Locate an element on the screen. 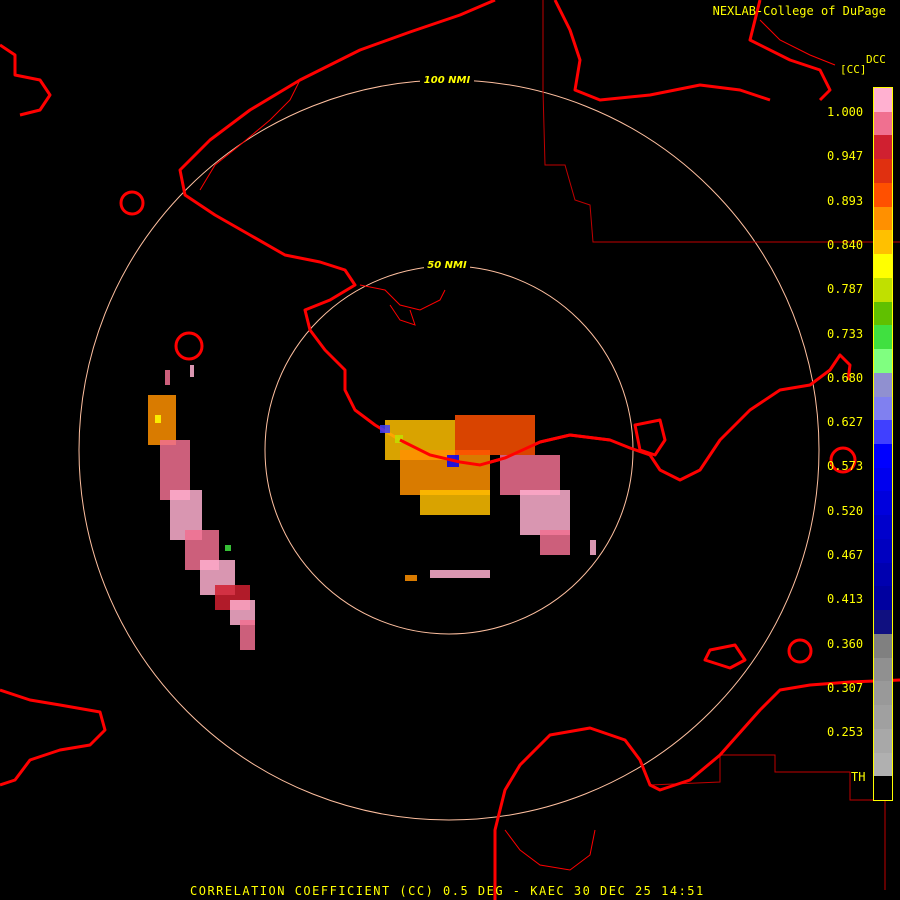  echo-central-cluster is located at coordinates (488, 498).